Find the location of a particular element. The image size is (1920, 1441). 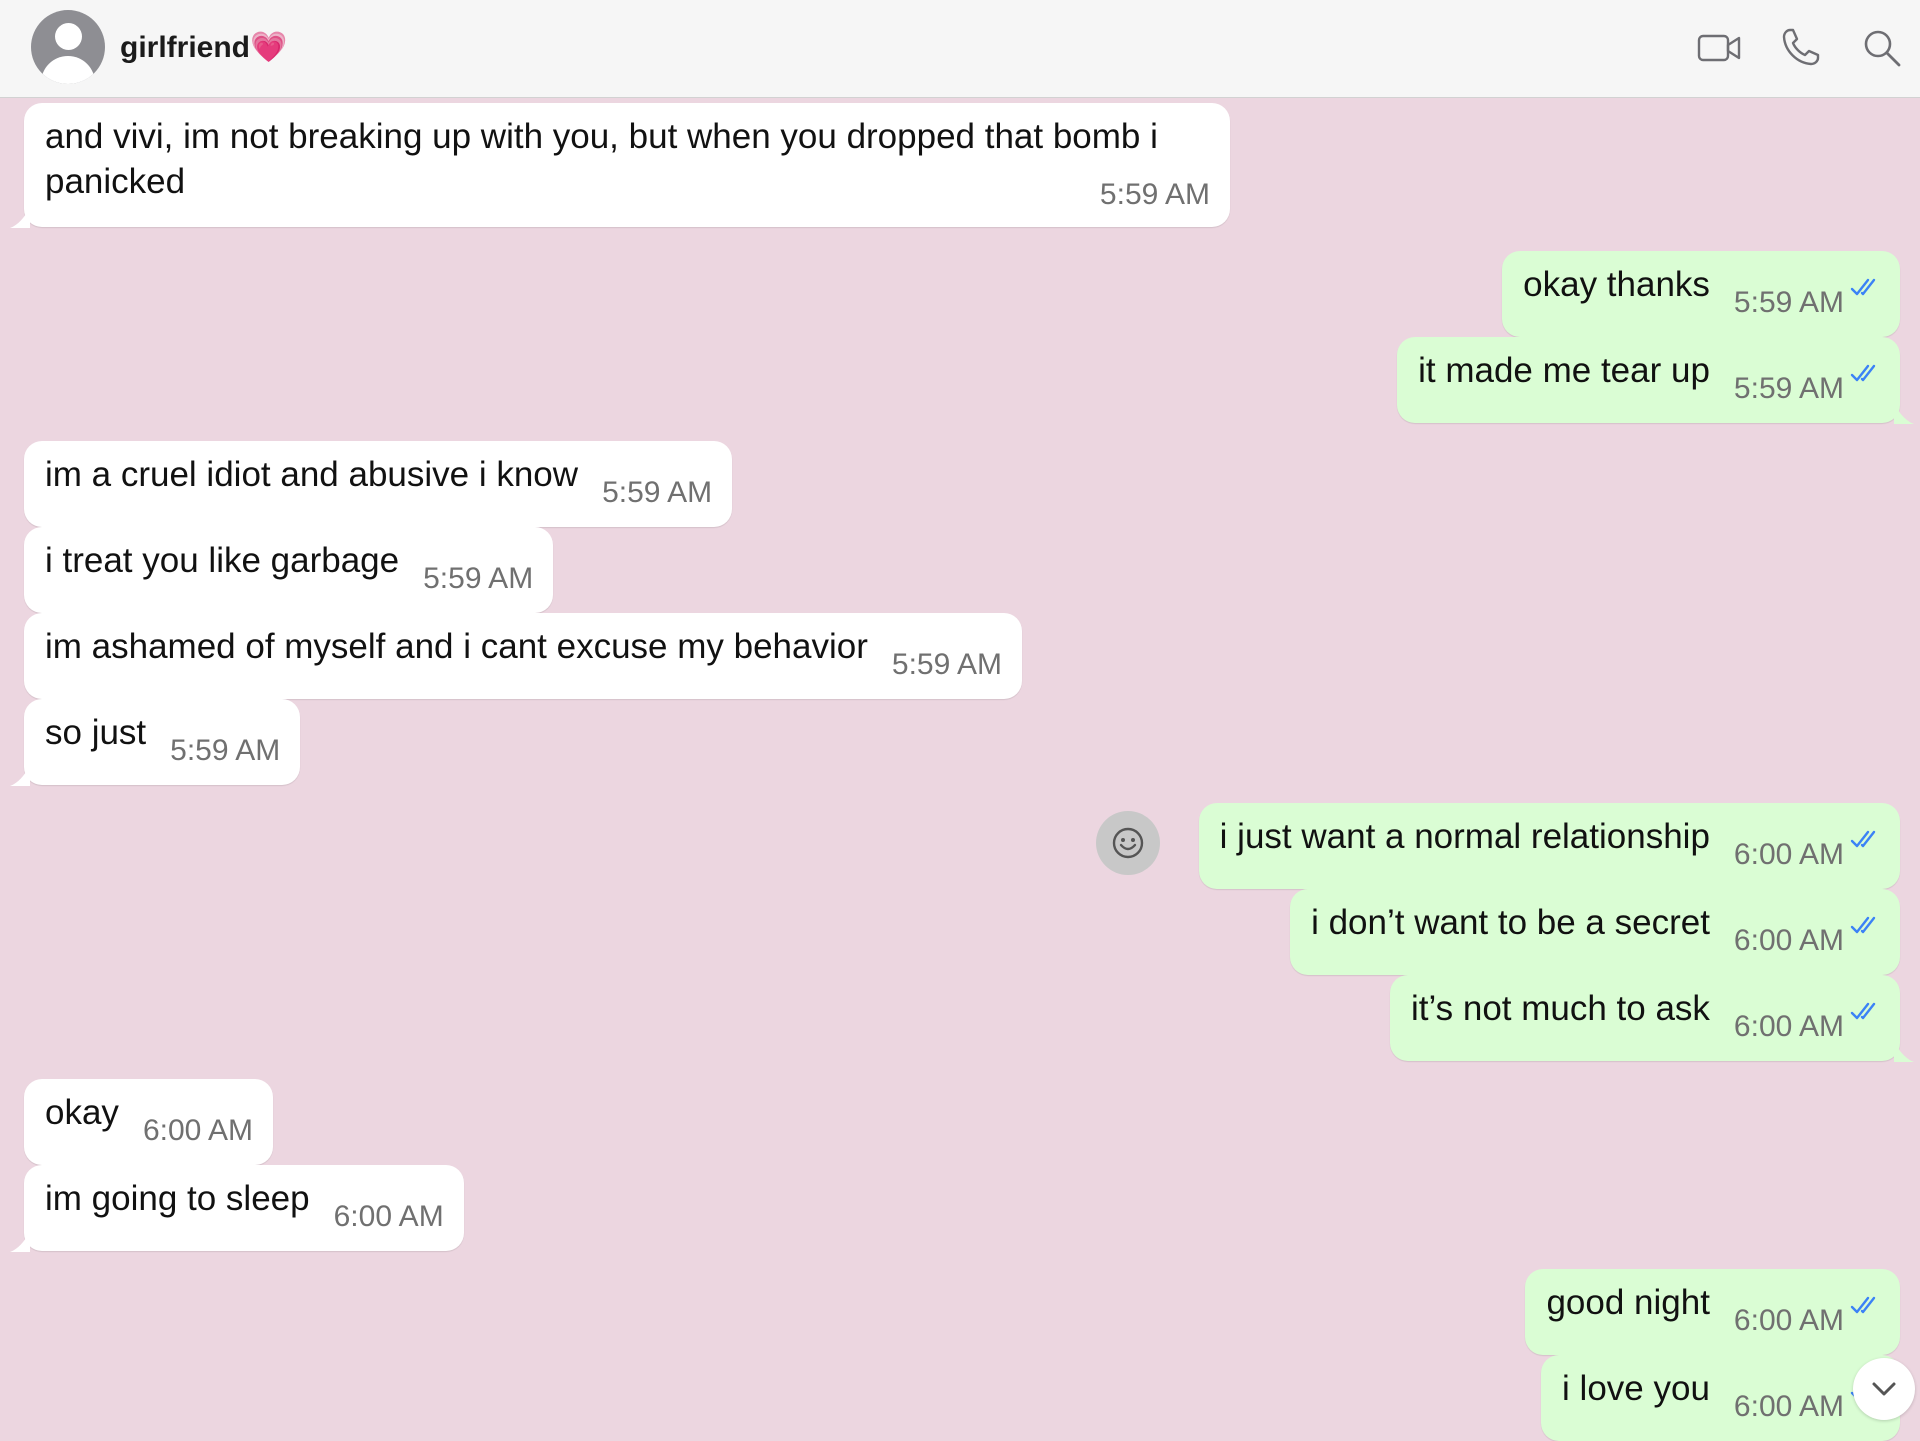

chat-header: girlfriend💗 is located at coordinates (960, 49).